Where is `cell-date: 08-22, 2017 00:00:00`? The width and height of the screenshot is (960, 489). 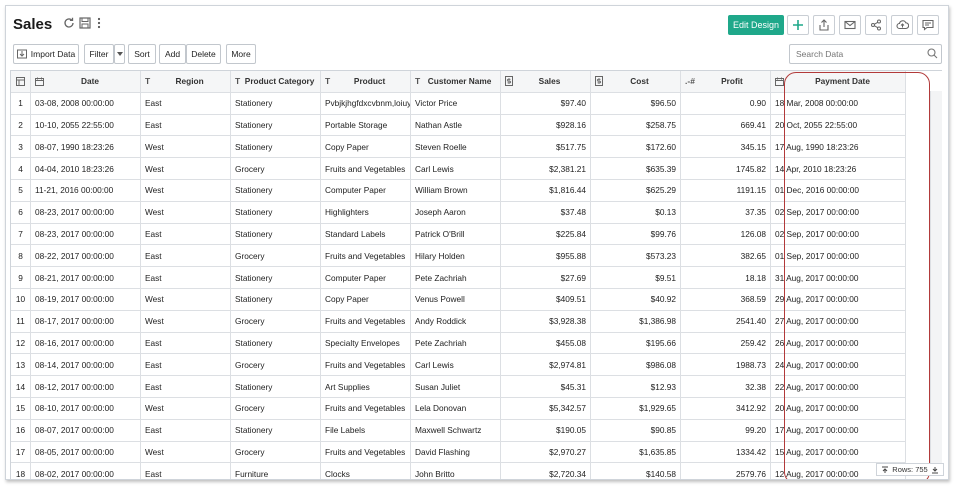
cell-date: 08-22, 2017 00:00:00 is located at coordinates (86, 256).